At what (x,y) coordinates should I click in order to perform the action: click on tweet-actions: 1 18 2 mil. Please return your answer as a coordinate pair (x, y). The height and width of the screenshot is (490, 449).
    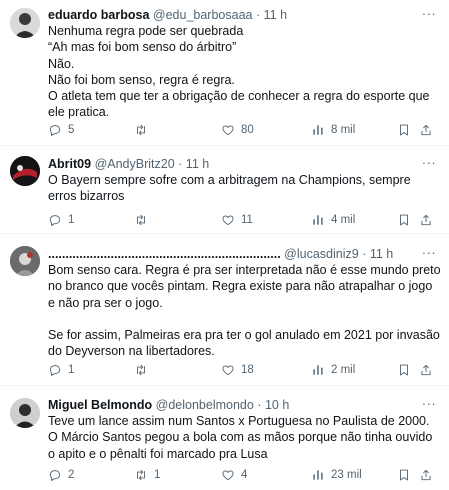
    Looking at the image, I should click on (242, 370).